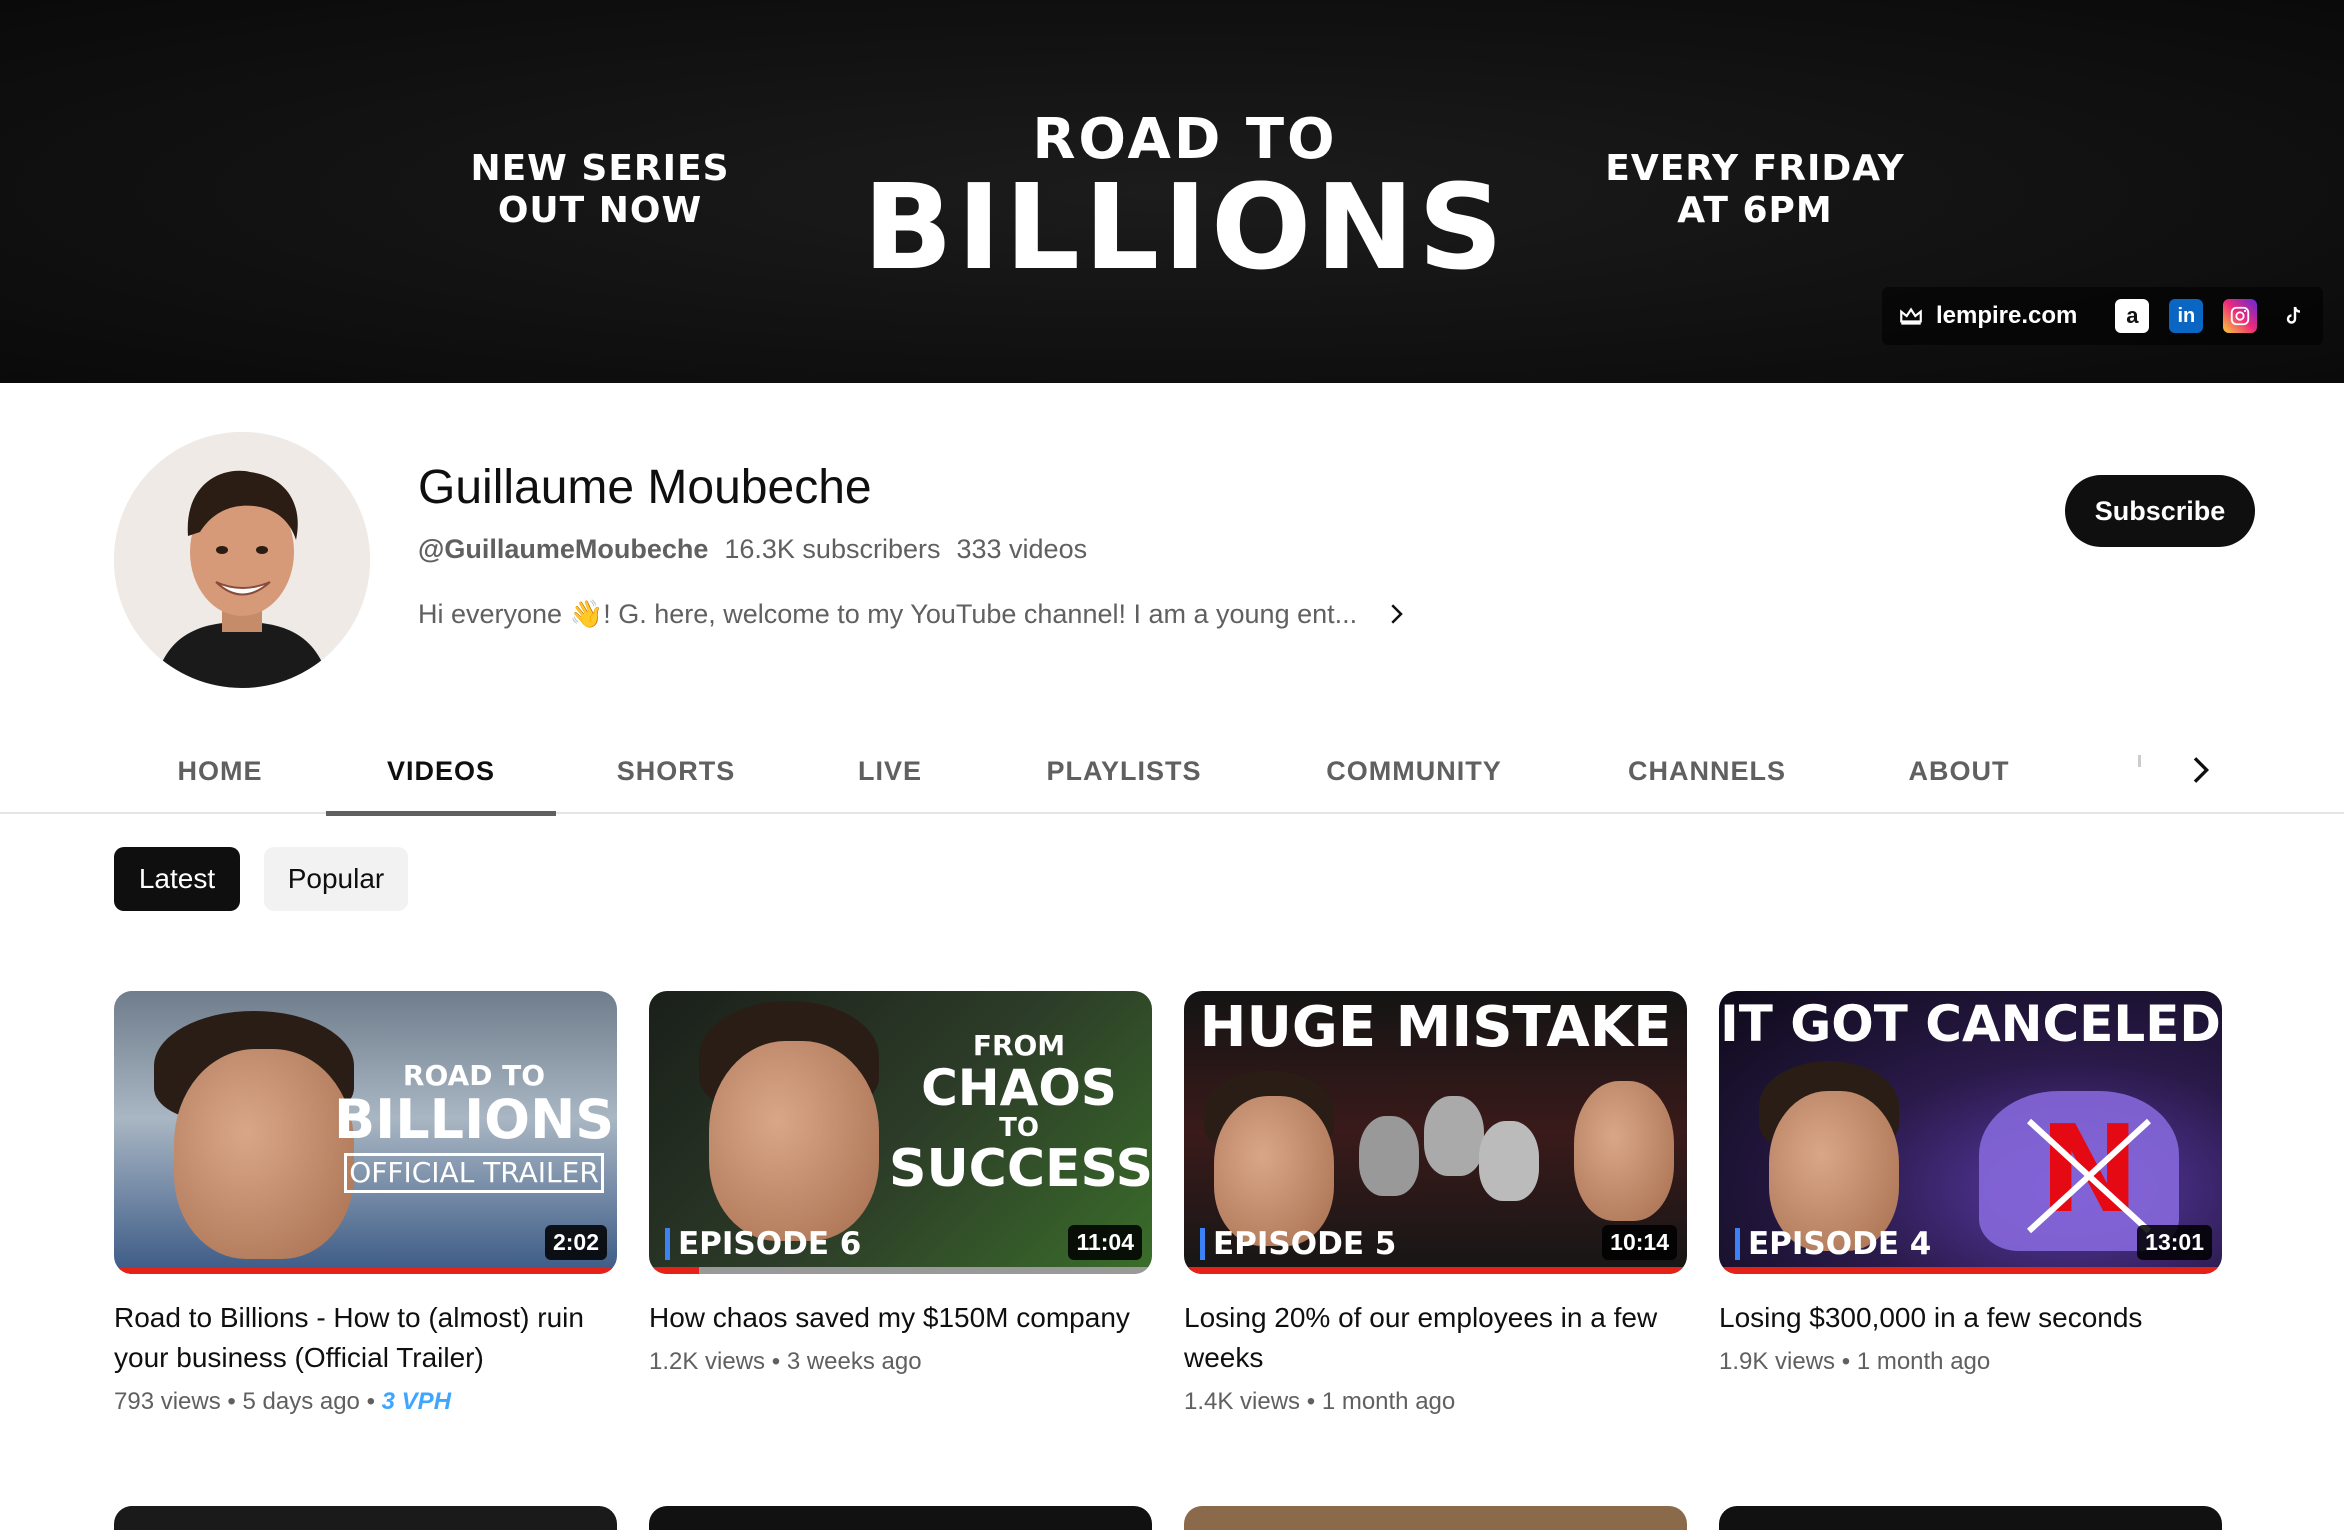 Image resolution: width=2344 pixels, height=1530 pixels. What do you see at coordinates (1298, 1244) in the screenshot?
I see `episode-label: EPISODE 5` at bounding box center [1298, 1244].